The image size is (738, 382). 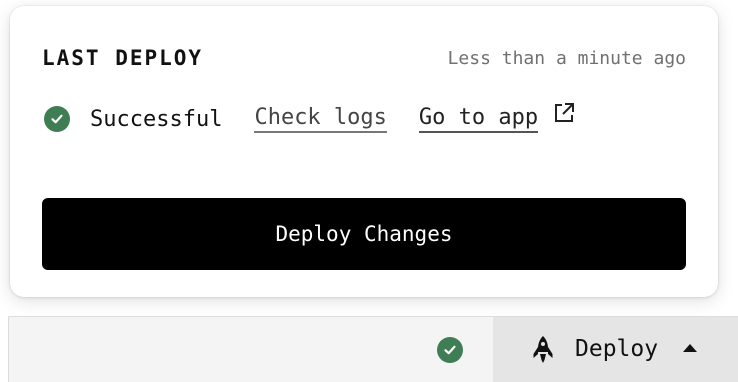 I want to click on external-link-icon, so click(x=564, y=113).